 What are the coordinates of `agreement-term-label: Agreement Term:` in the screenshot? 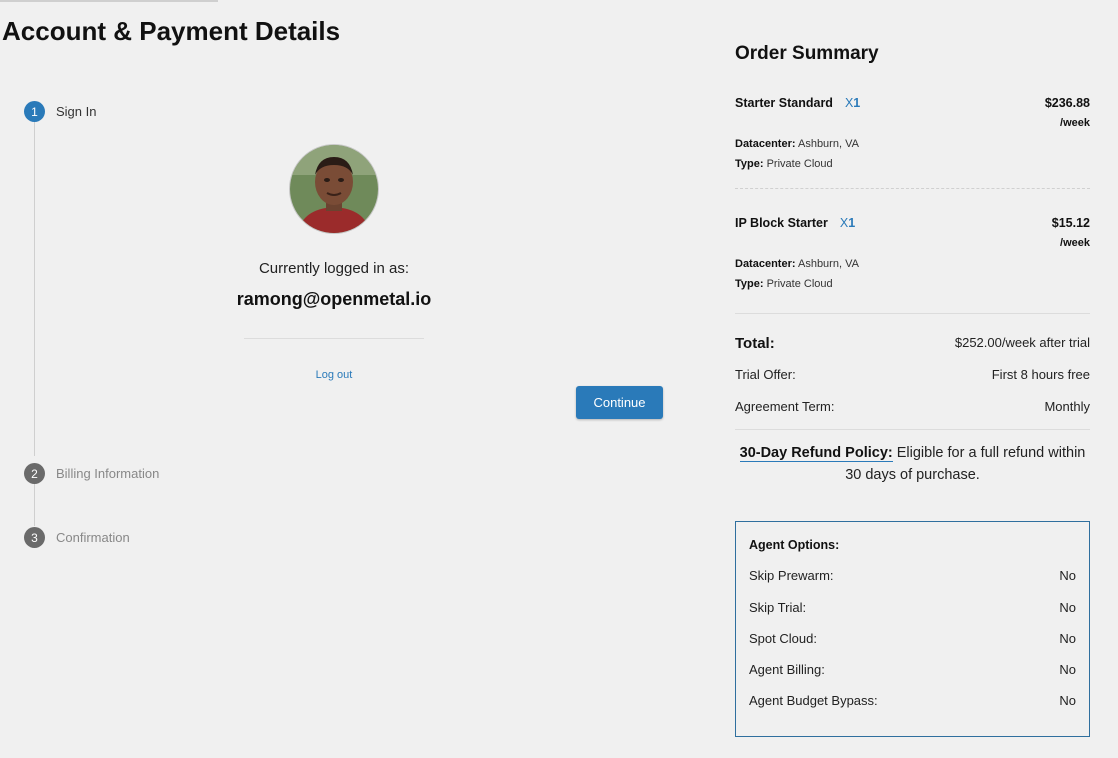 It's located at (785, 406).